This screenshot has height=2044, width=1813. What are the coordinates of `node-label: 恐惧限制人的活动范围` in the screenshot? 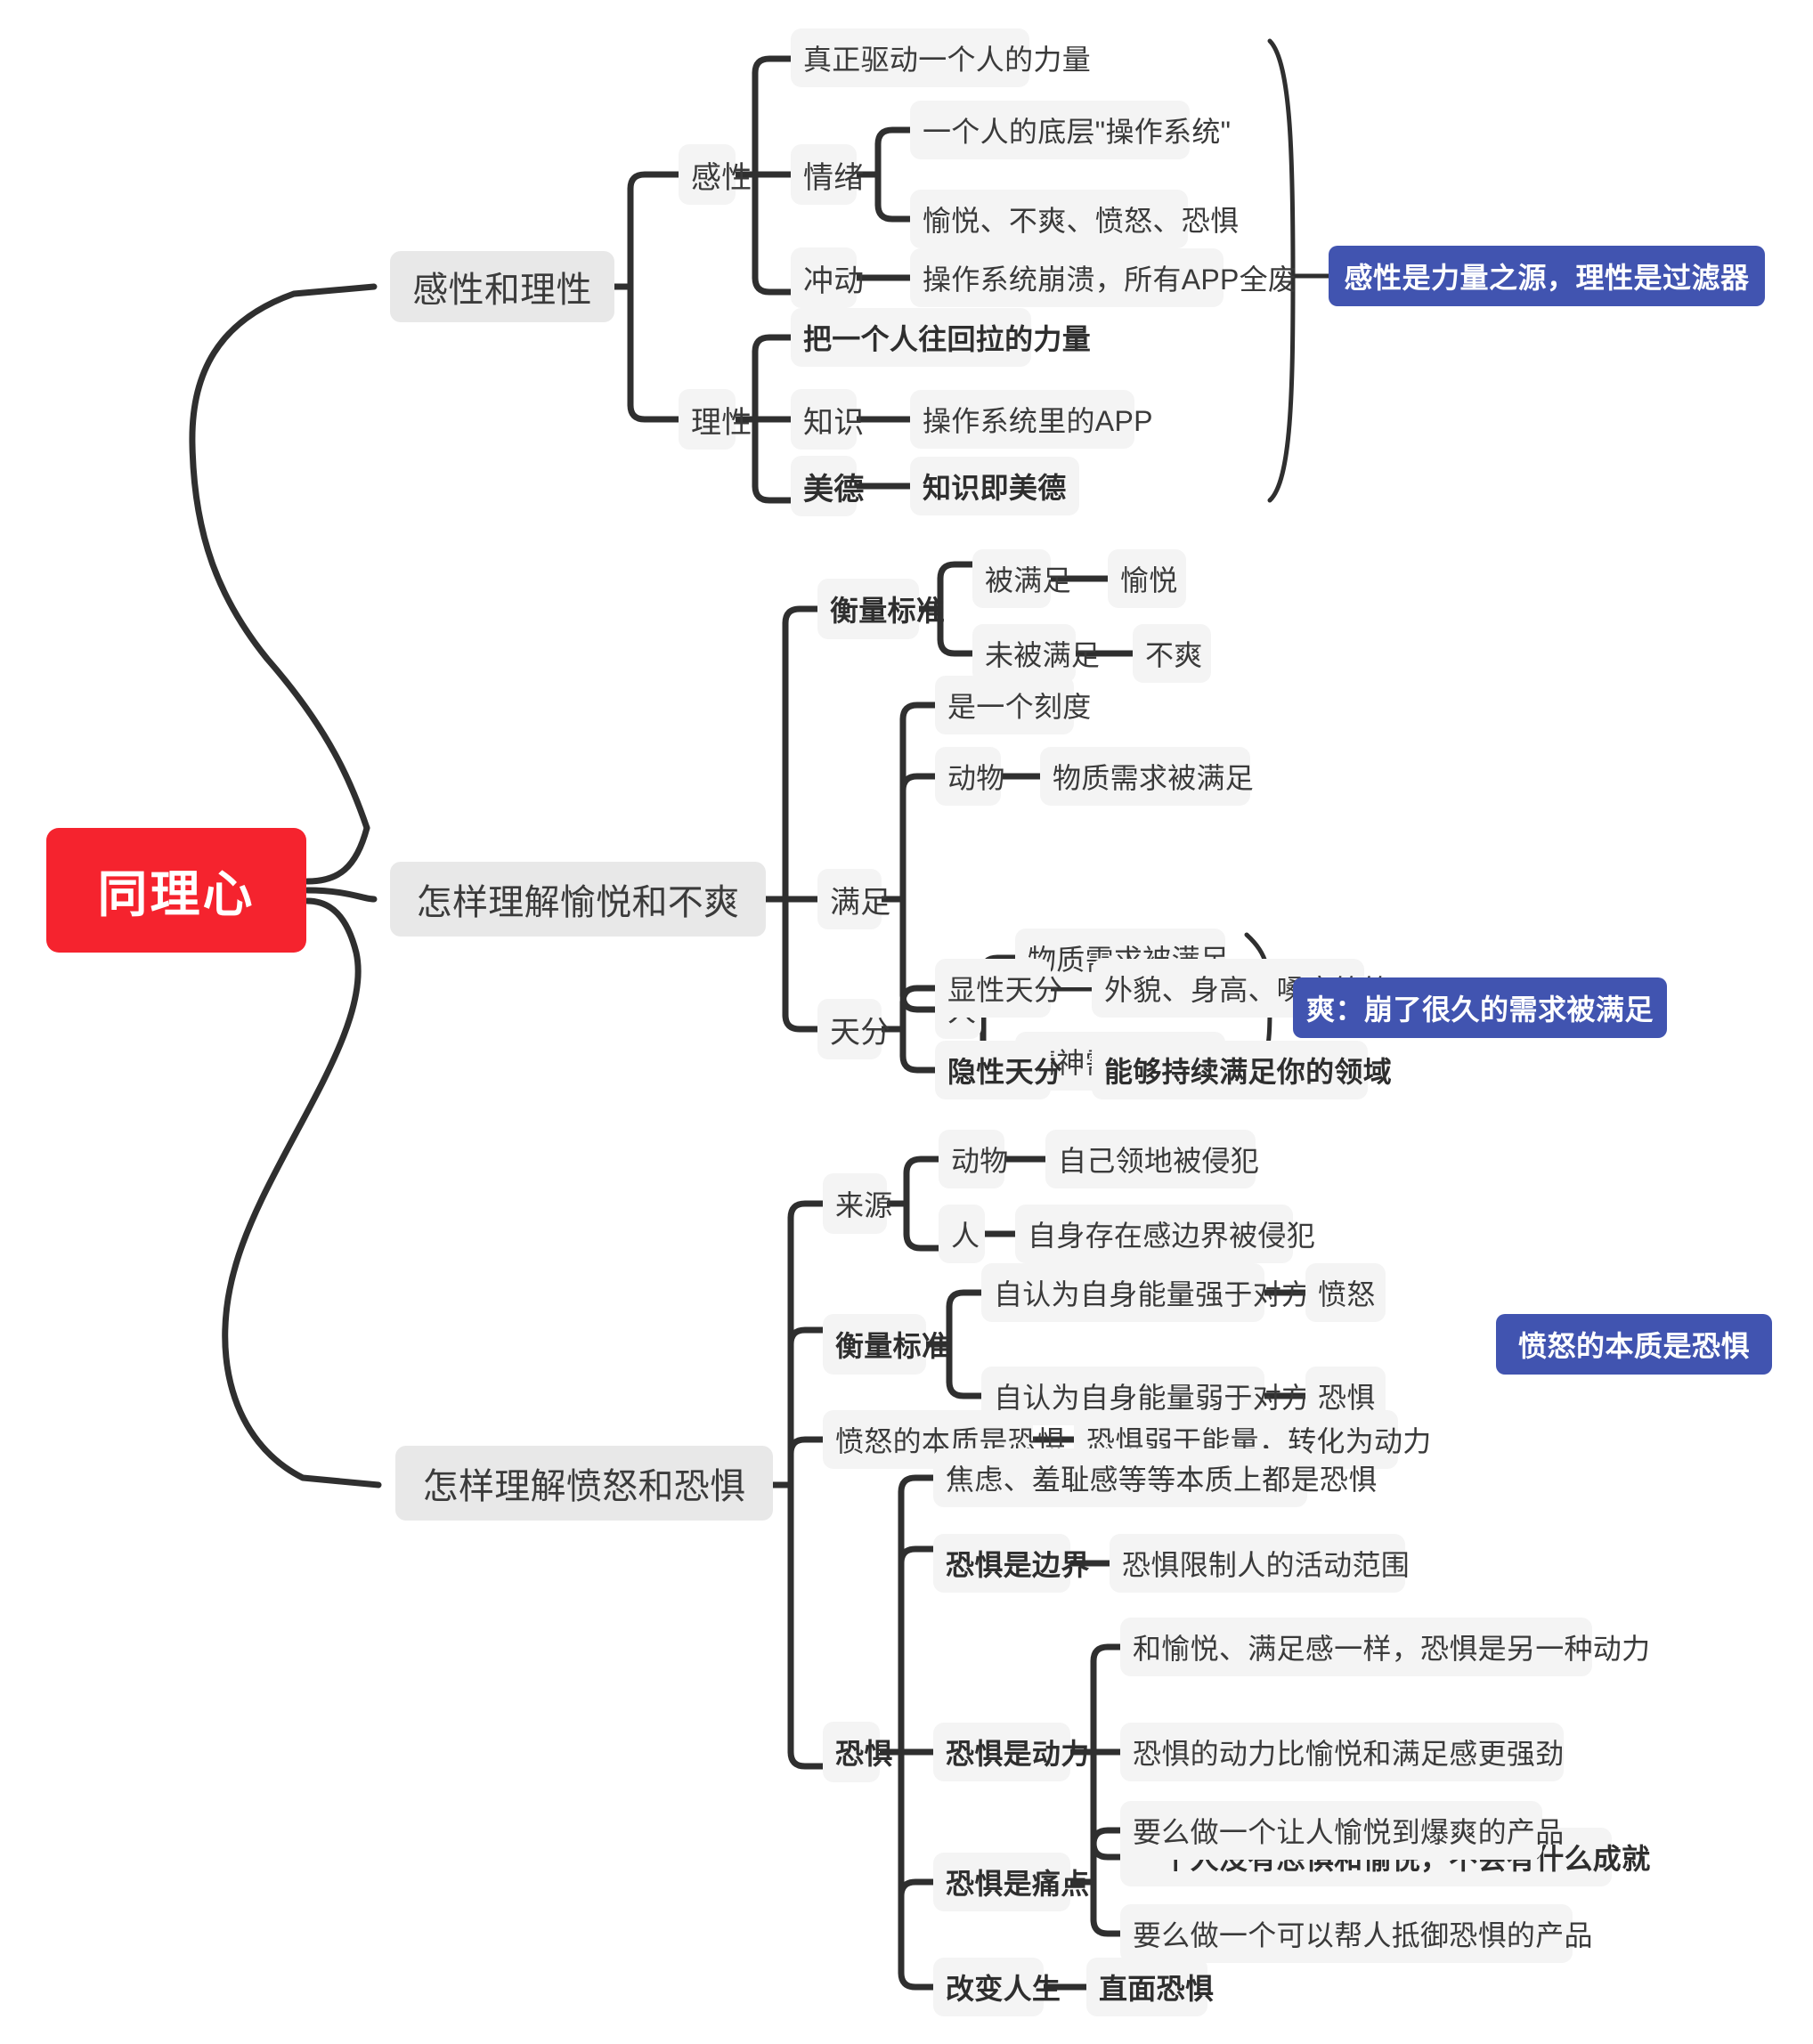 It's located at (1266, 1565).